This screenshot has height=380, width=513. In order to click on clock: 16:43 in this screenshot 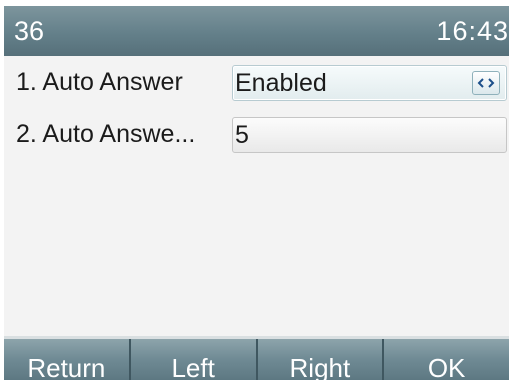, I will do `click(472, 31)`.